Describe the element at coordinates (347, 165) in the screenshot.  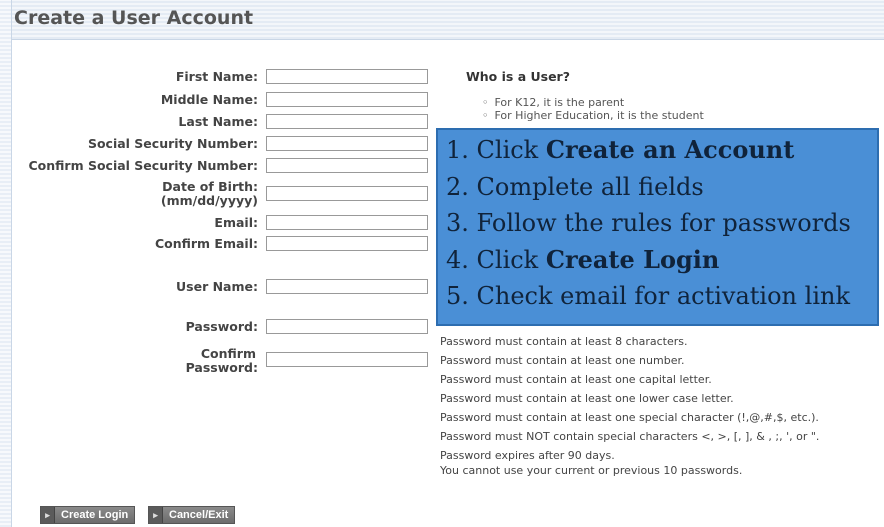
I see `confirm-ssn-input` at that location.